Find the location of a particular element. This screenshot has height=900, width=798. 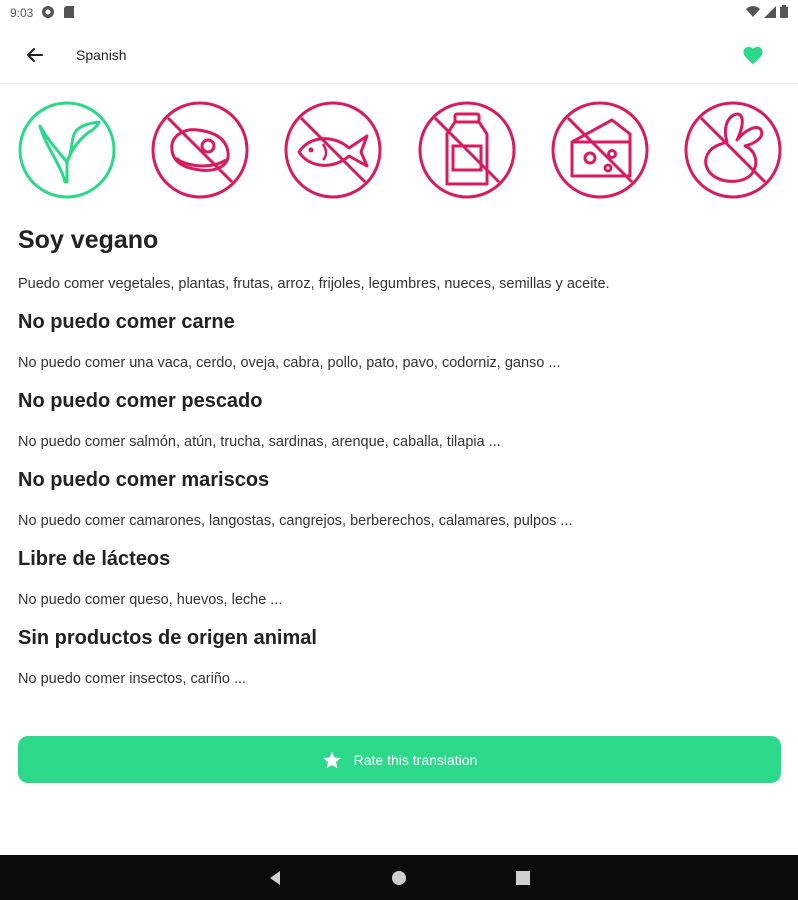

signal-icon is located at coordinates (770, 13).